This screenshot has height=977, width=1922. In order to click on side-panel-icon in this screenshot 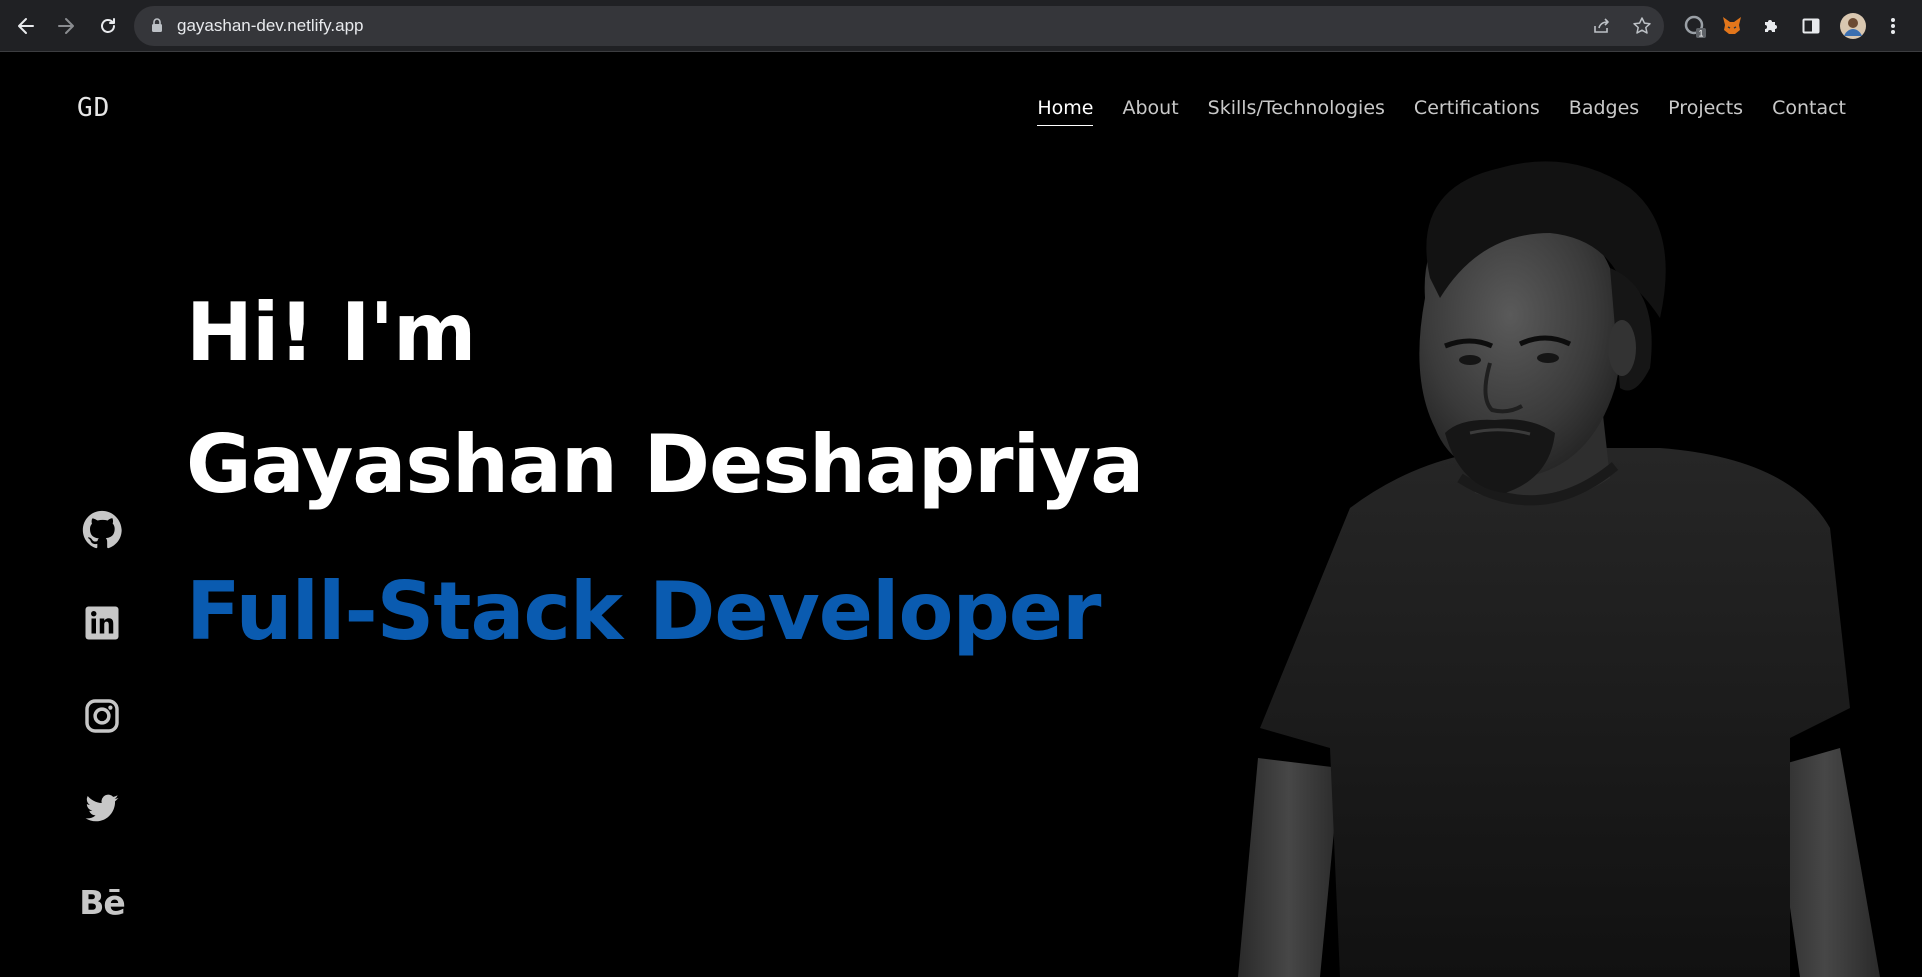, I will do `click(1811, 26)`.